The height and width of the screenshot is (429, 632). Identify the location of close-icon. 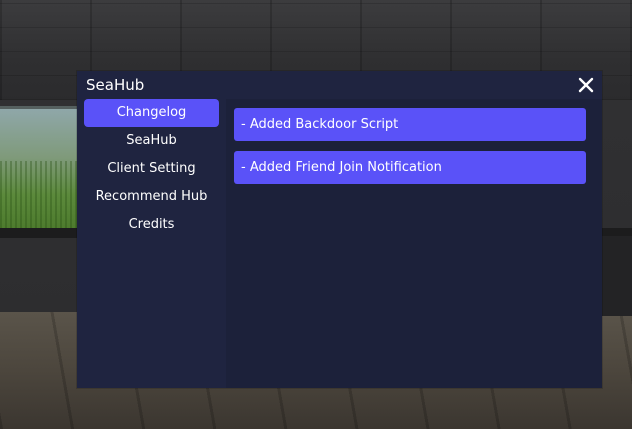
(586, 85).